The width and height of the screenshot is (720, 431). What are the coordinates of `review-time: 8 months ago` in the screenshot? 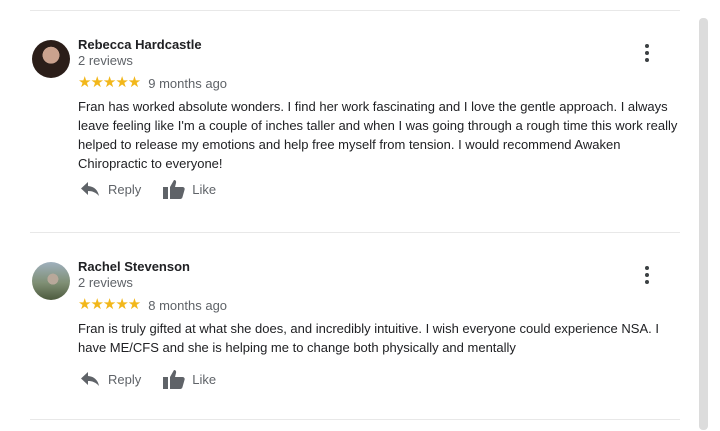 It's located at (188, 305).